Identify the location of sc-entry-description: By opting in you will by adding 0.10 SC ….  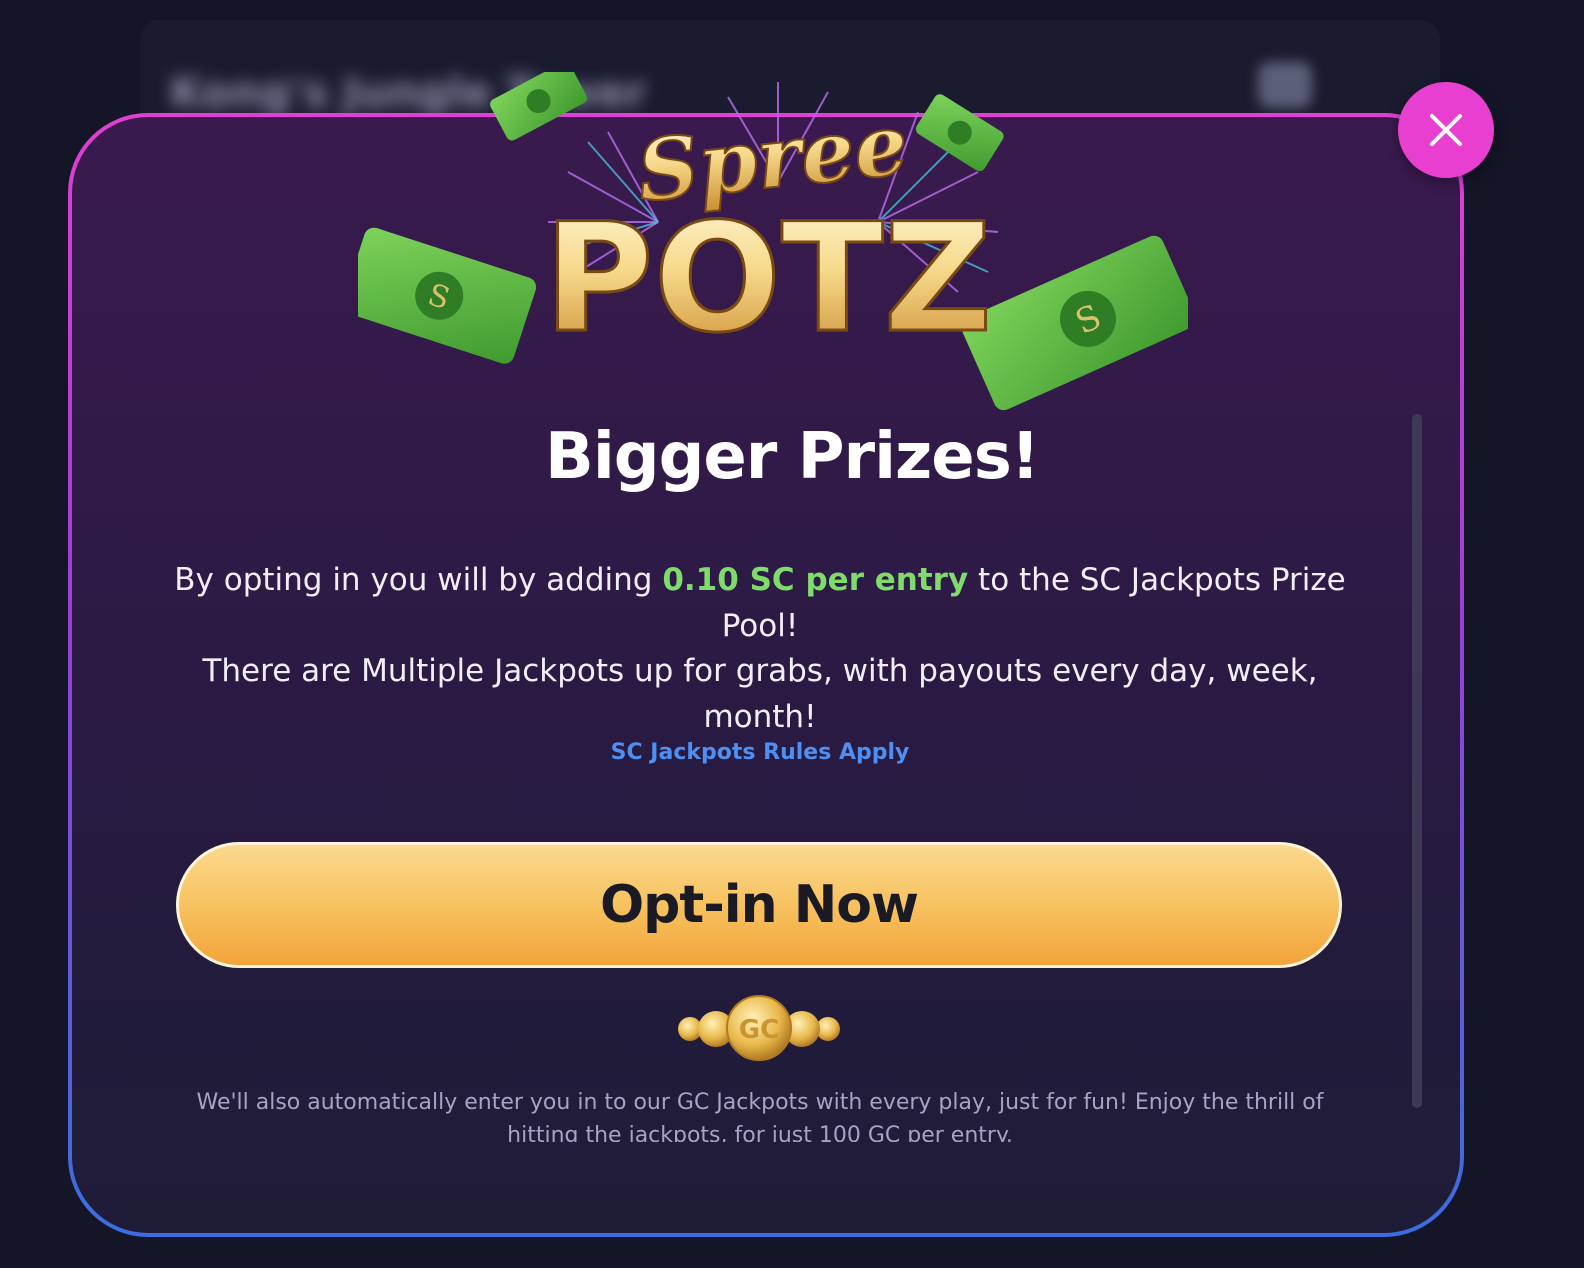
(760, 603).